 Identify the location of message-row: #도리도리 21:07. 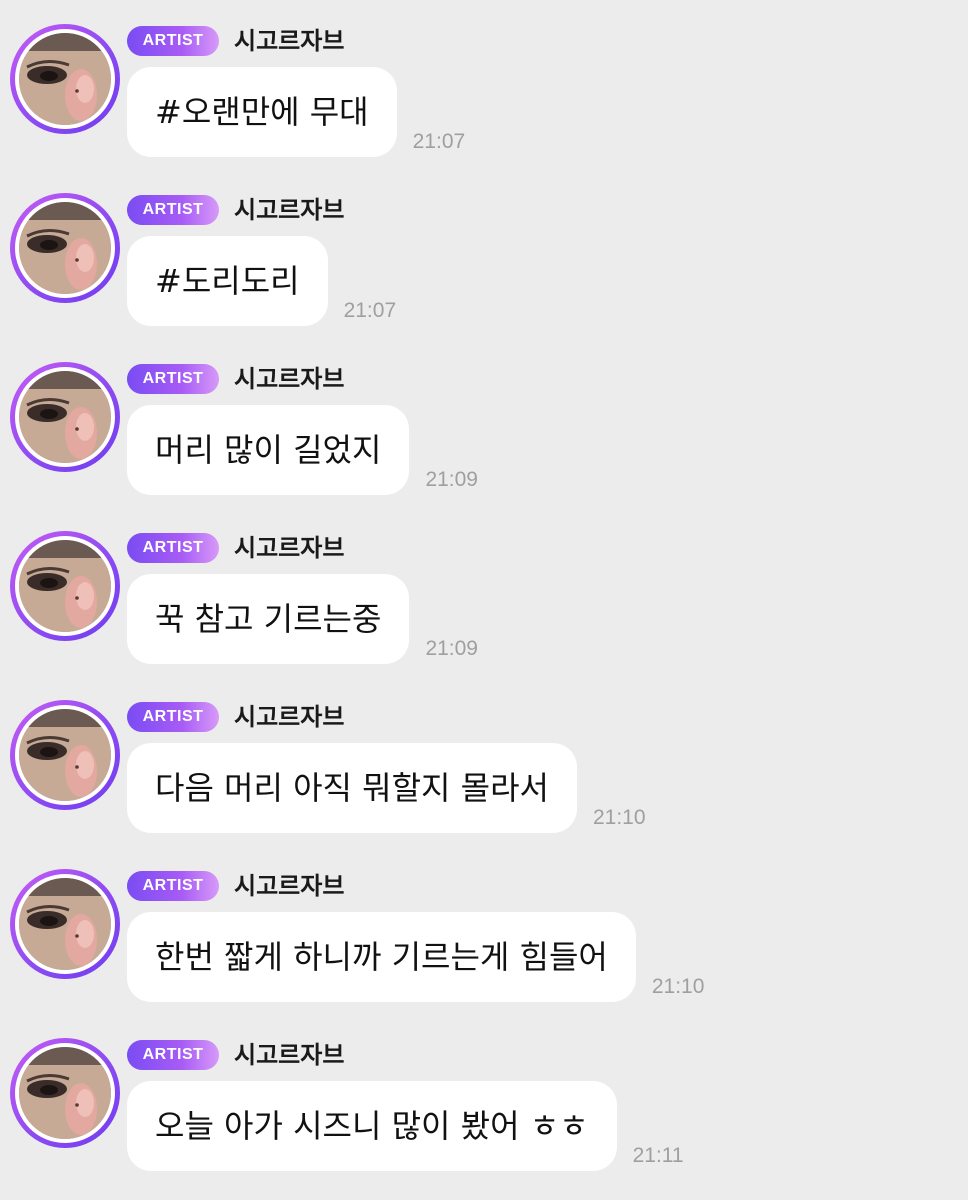
(261, 281).